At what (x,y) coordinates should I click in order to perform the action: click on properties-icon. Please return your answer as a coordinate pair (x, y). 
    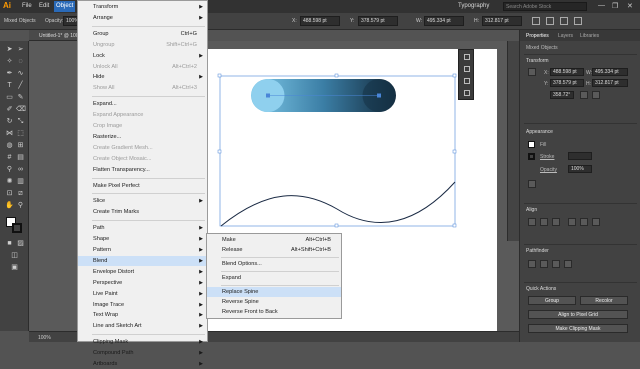
    Looking at the image, I should click on (467, 69).